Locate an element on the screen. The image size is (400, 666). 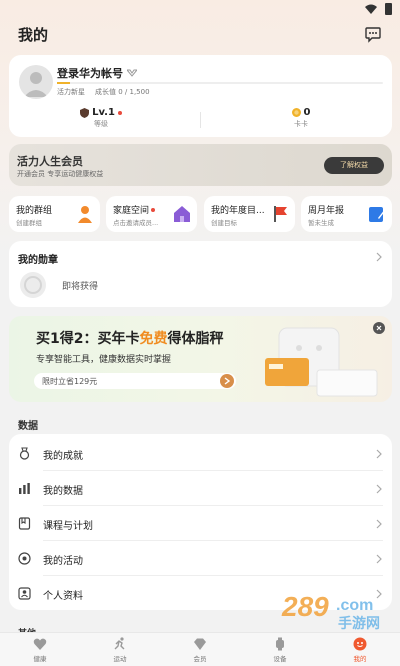
level-notification-dot is located at coordinates (119, 112).